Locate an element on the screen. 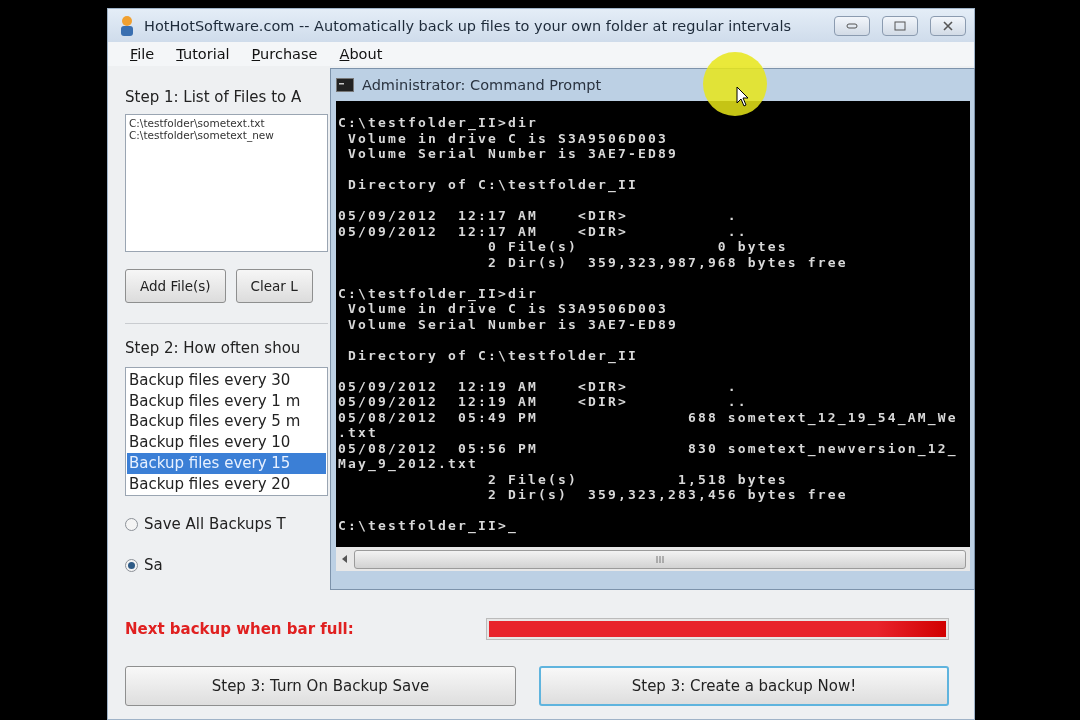 The image size is (1080, 720). close-button is located at coordinates (948, 25).